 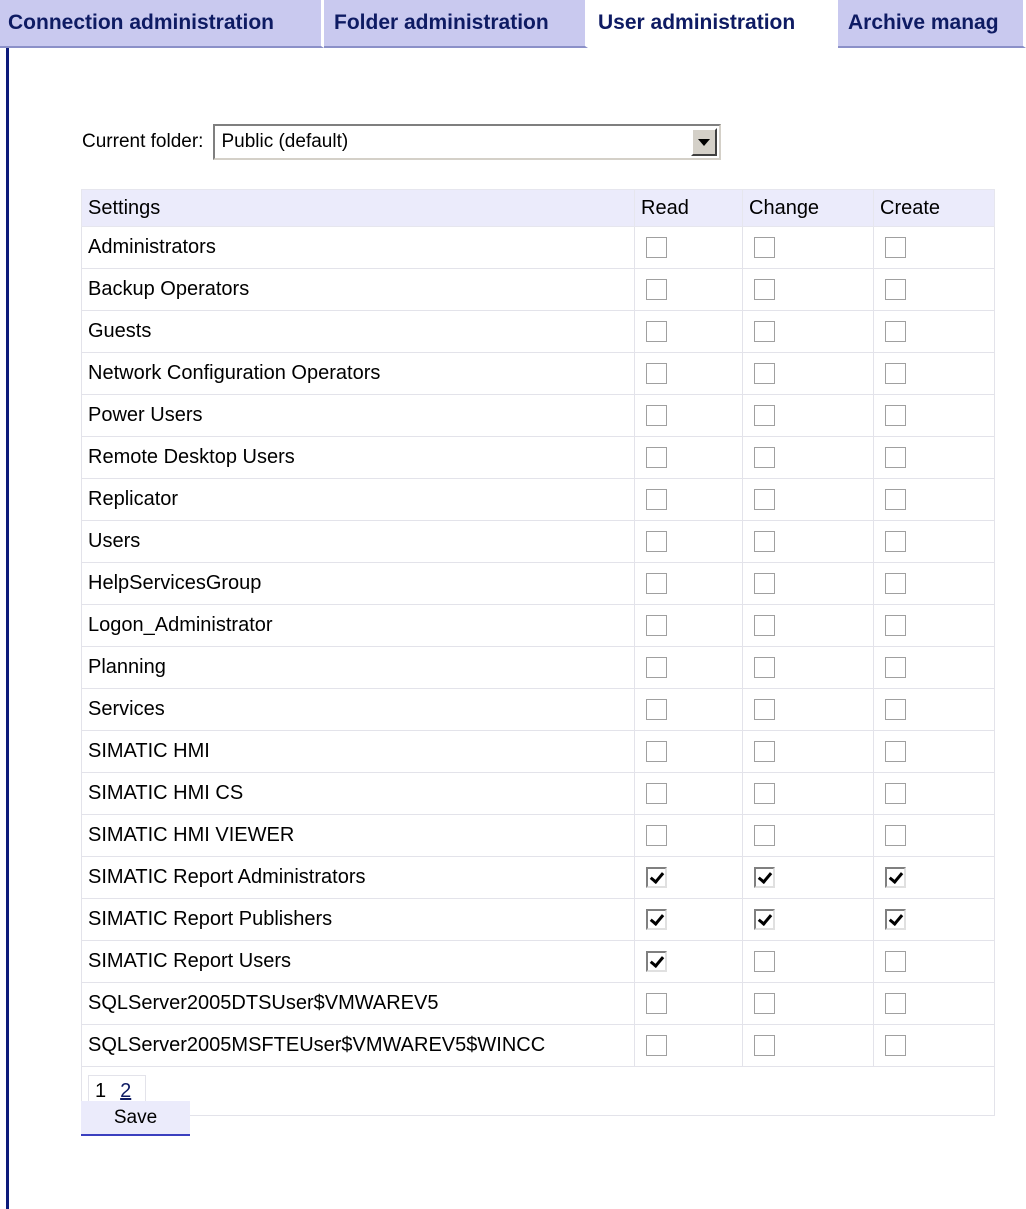 I want to click on table-row: SIMATIC HMI VIEWER, so click(x=538, y=835).